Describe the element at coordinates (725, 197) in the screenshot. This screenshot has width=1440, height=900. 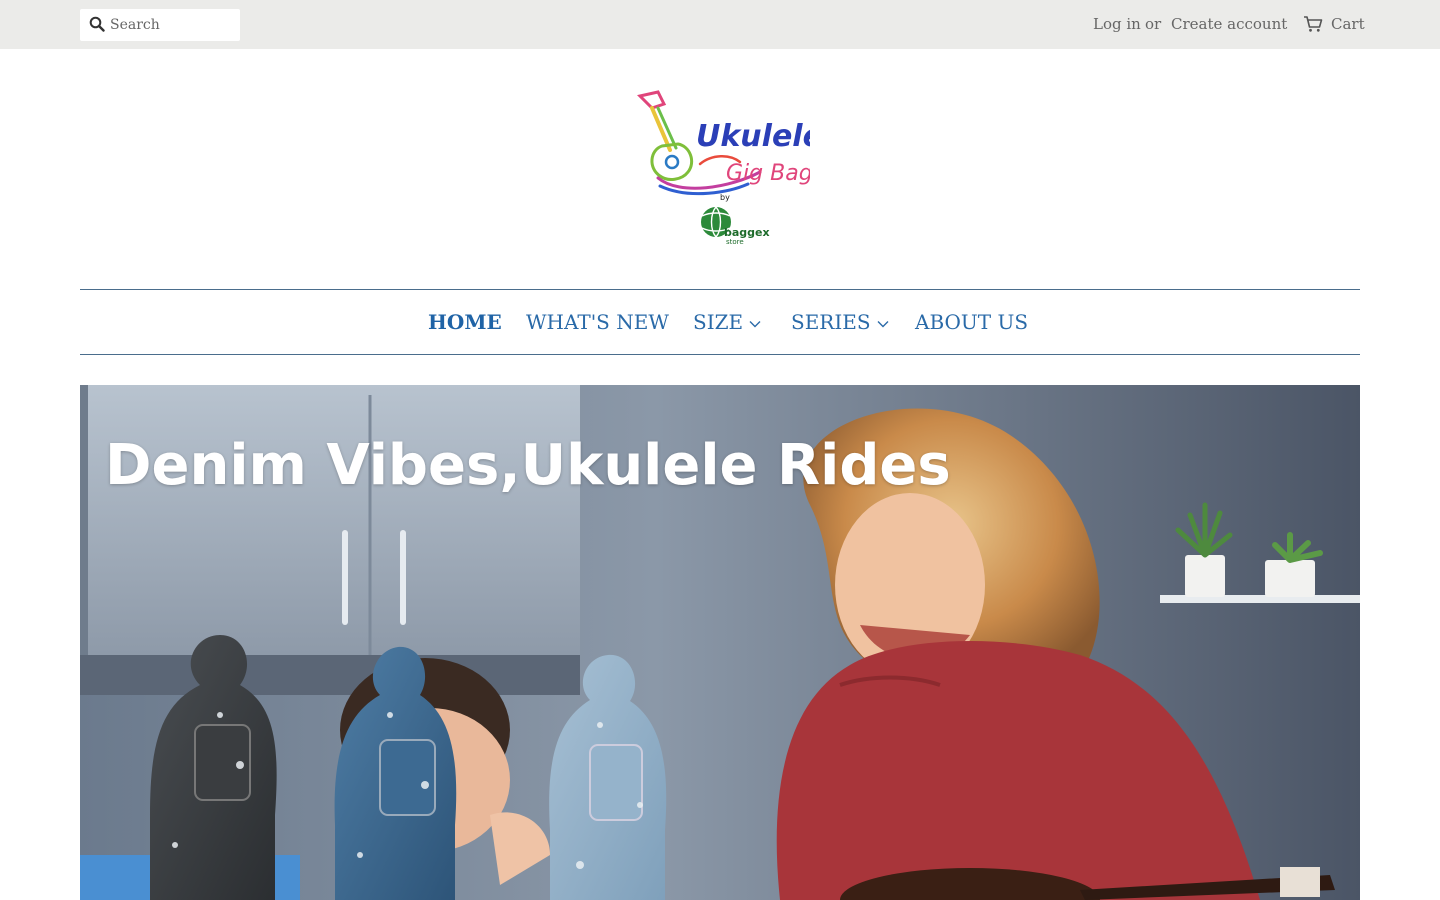
I see `logo-by: by` at that location.